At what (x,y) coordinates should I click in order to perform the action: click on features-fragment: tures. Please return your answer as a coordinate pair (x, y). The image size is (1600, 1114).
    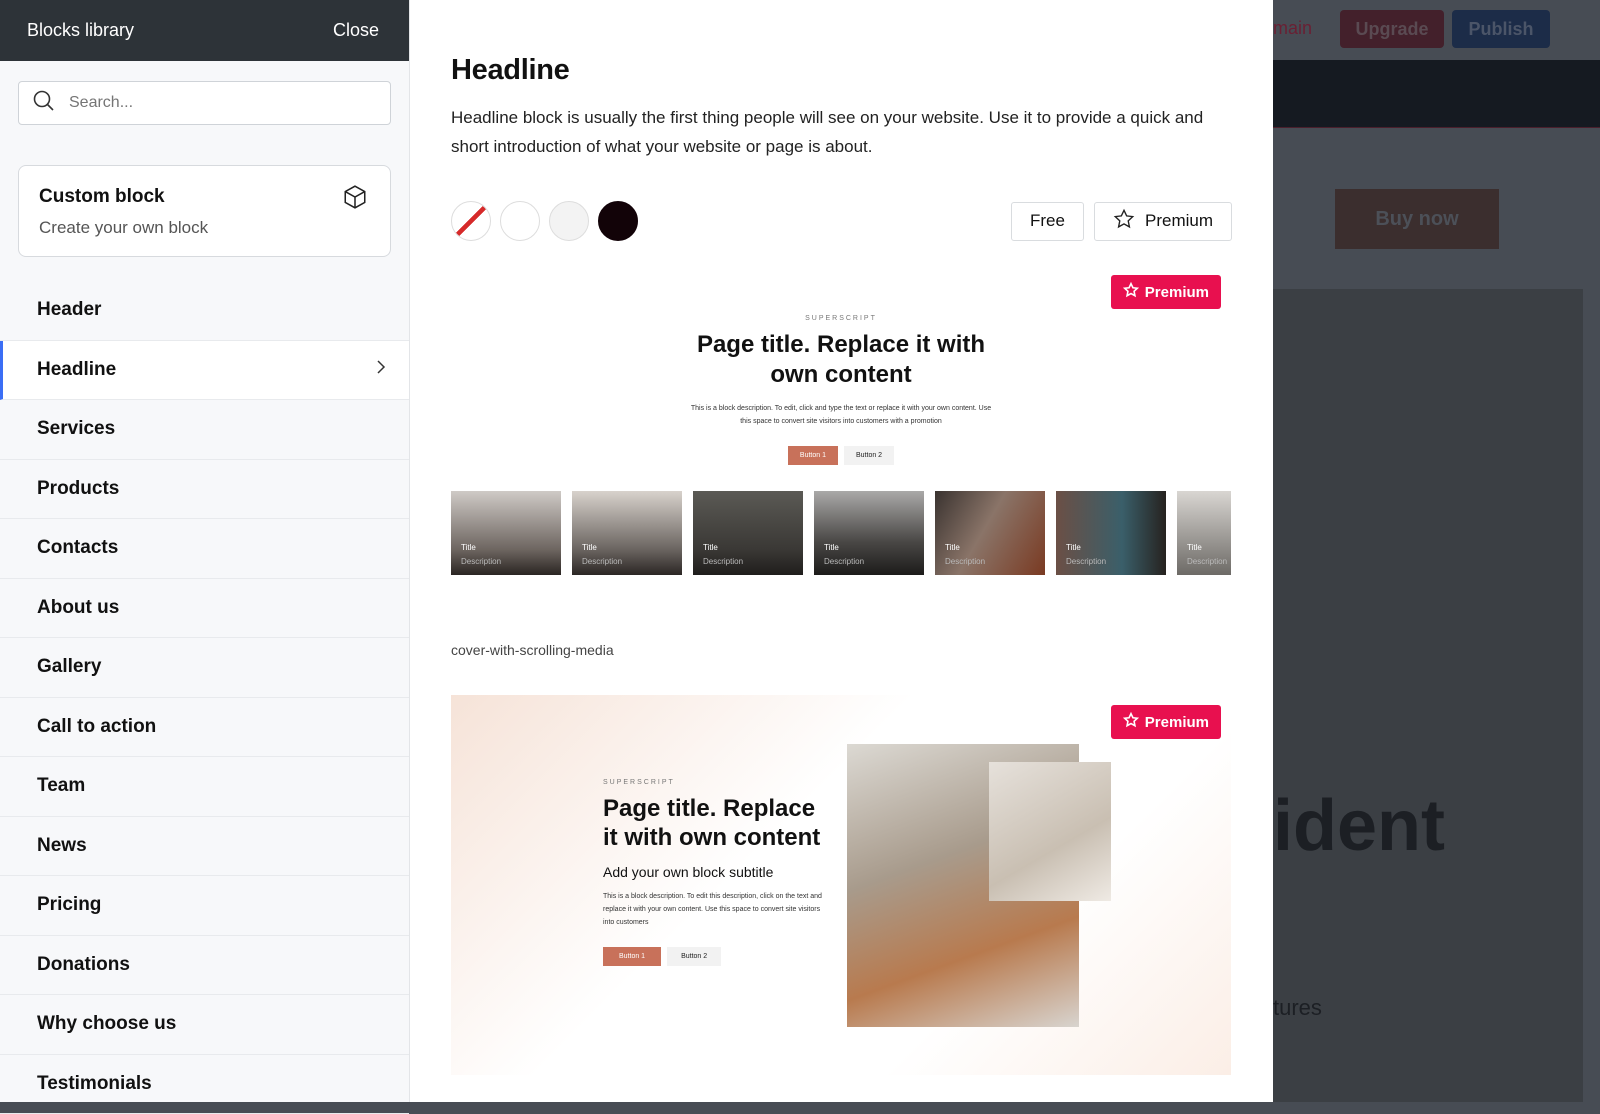
    Looking at the image, I should click on (1297, 1008).